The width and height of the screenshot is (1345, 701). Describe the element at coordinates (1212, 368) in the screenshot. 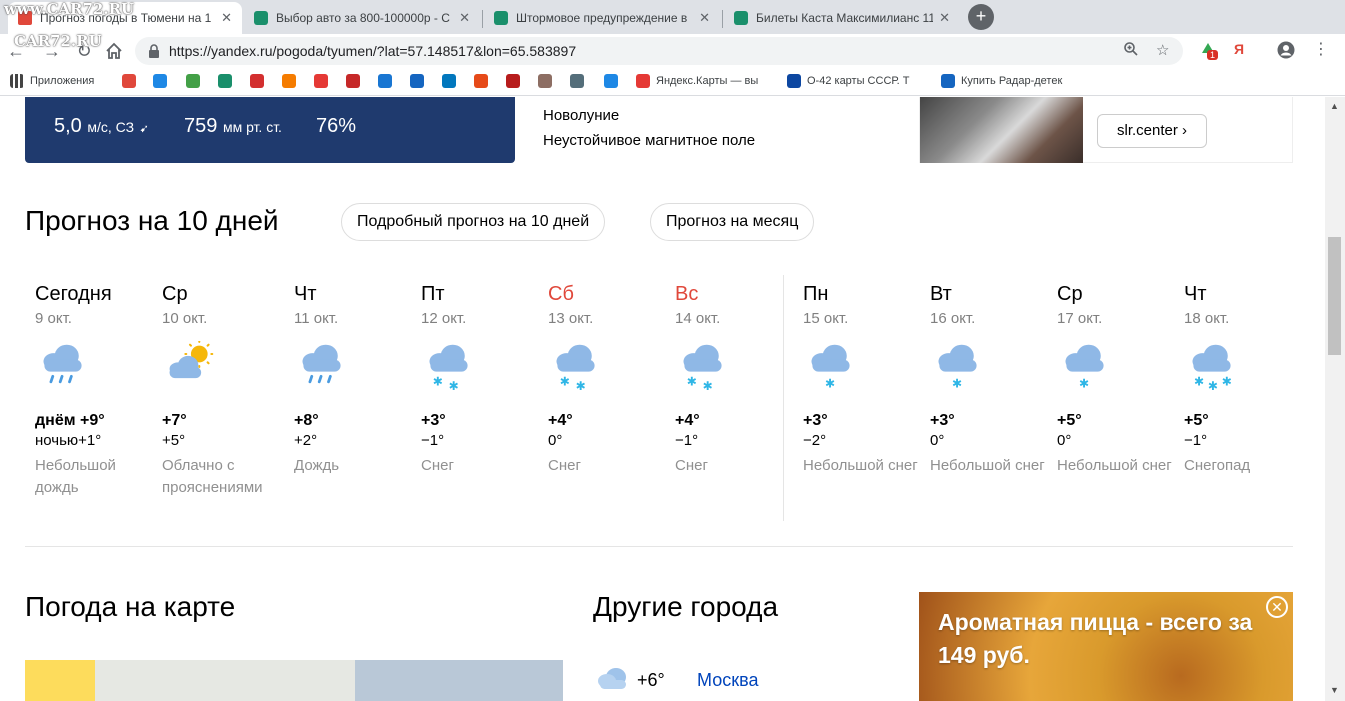

I see `heavy-snow-icon: ✱ ✱ ✱` at that location.